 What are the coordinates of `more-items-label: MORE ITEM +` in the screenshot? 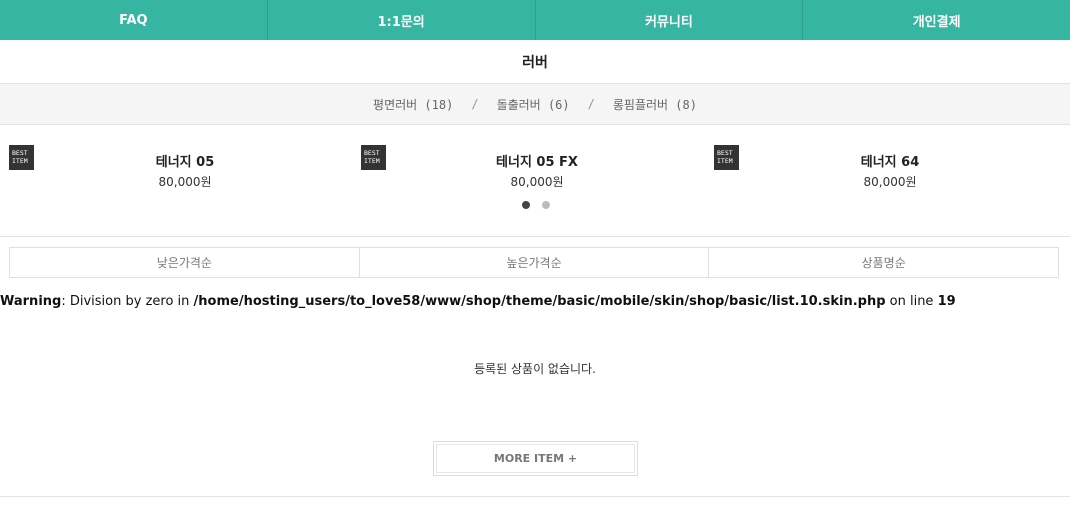 It's located at (535, 458).